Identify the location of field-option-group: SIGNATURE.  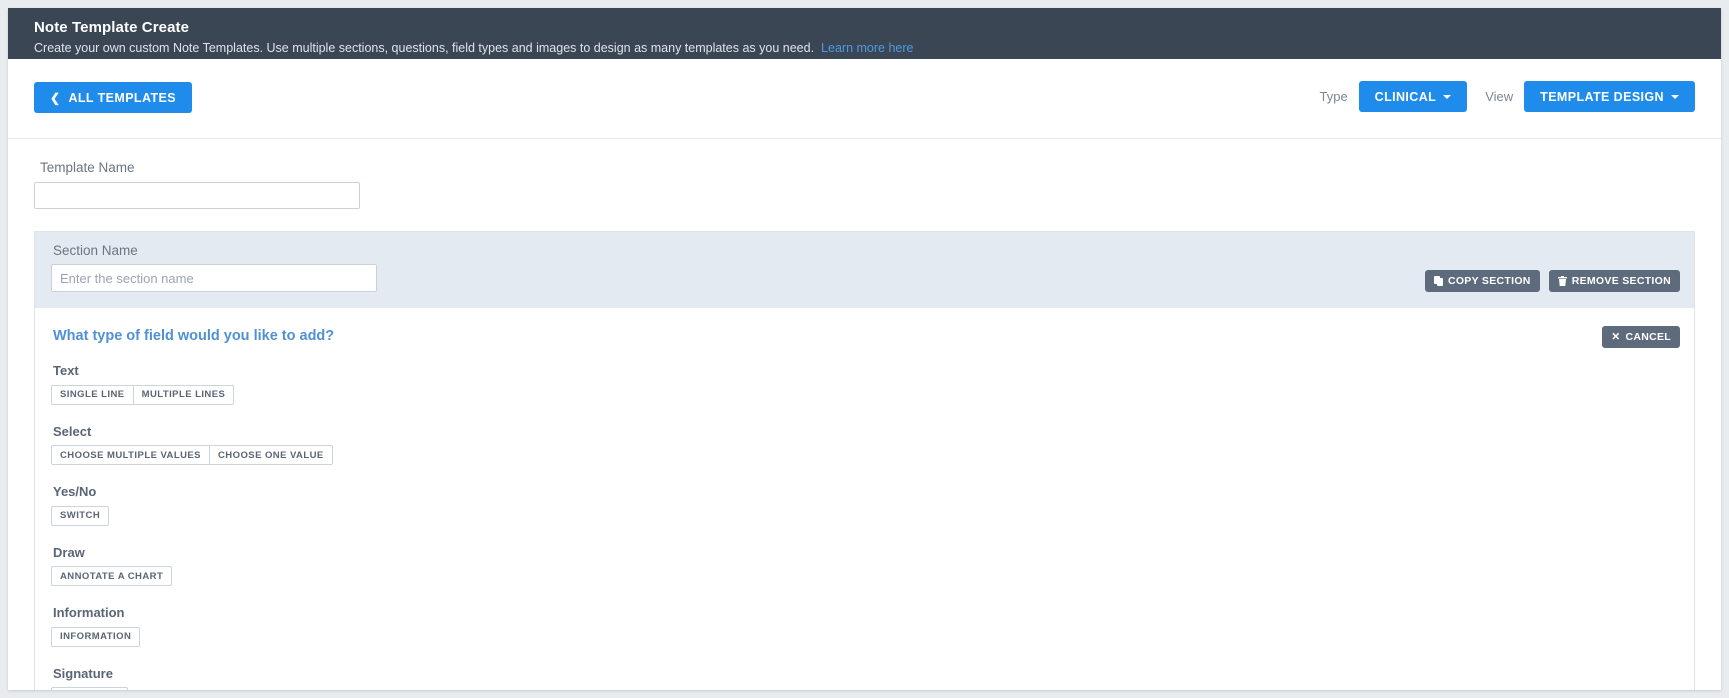
(90, 688).